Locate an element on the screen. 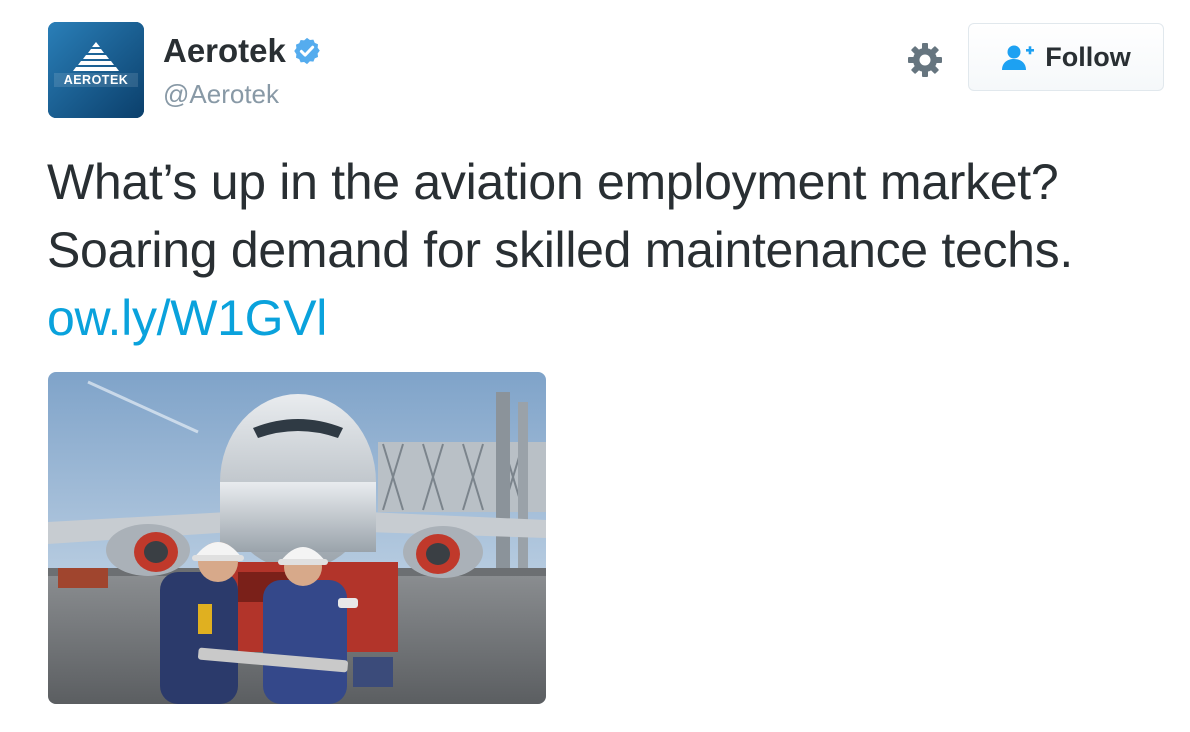  aerotek-logo: AEROTEK is located at coordinates (96, 70).